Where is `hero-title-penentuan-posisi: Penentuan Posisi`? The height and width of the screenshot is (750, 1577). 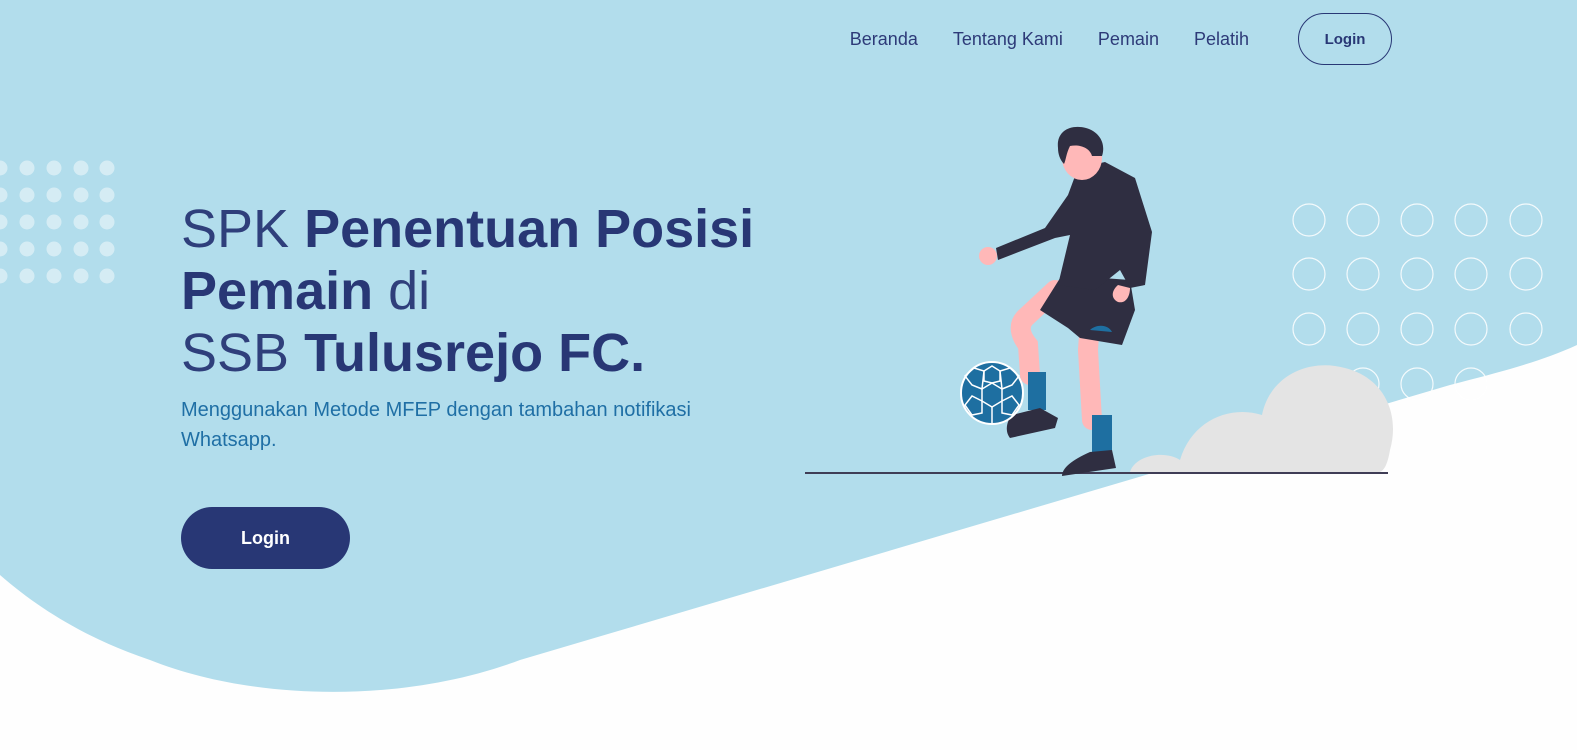
hero-title-penentuan-posisi: Penentuan Posisi is located at coordinates (529, 229).